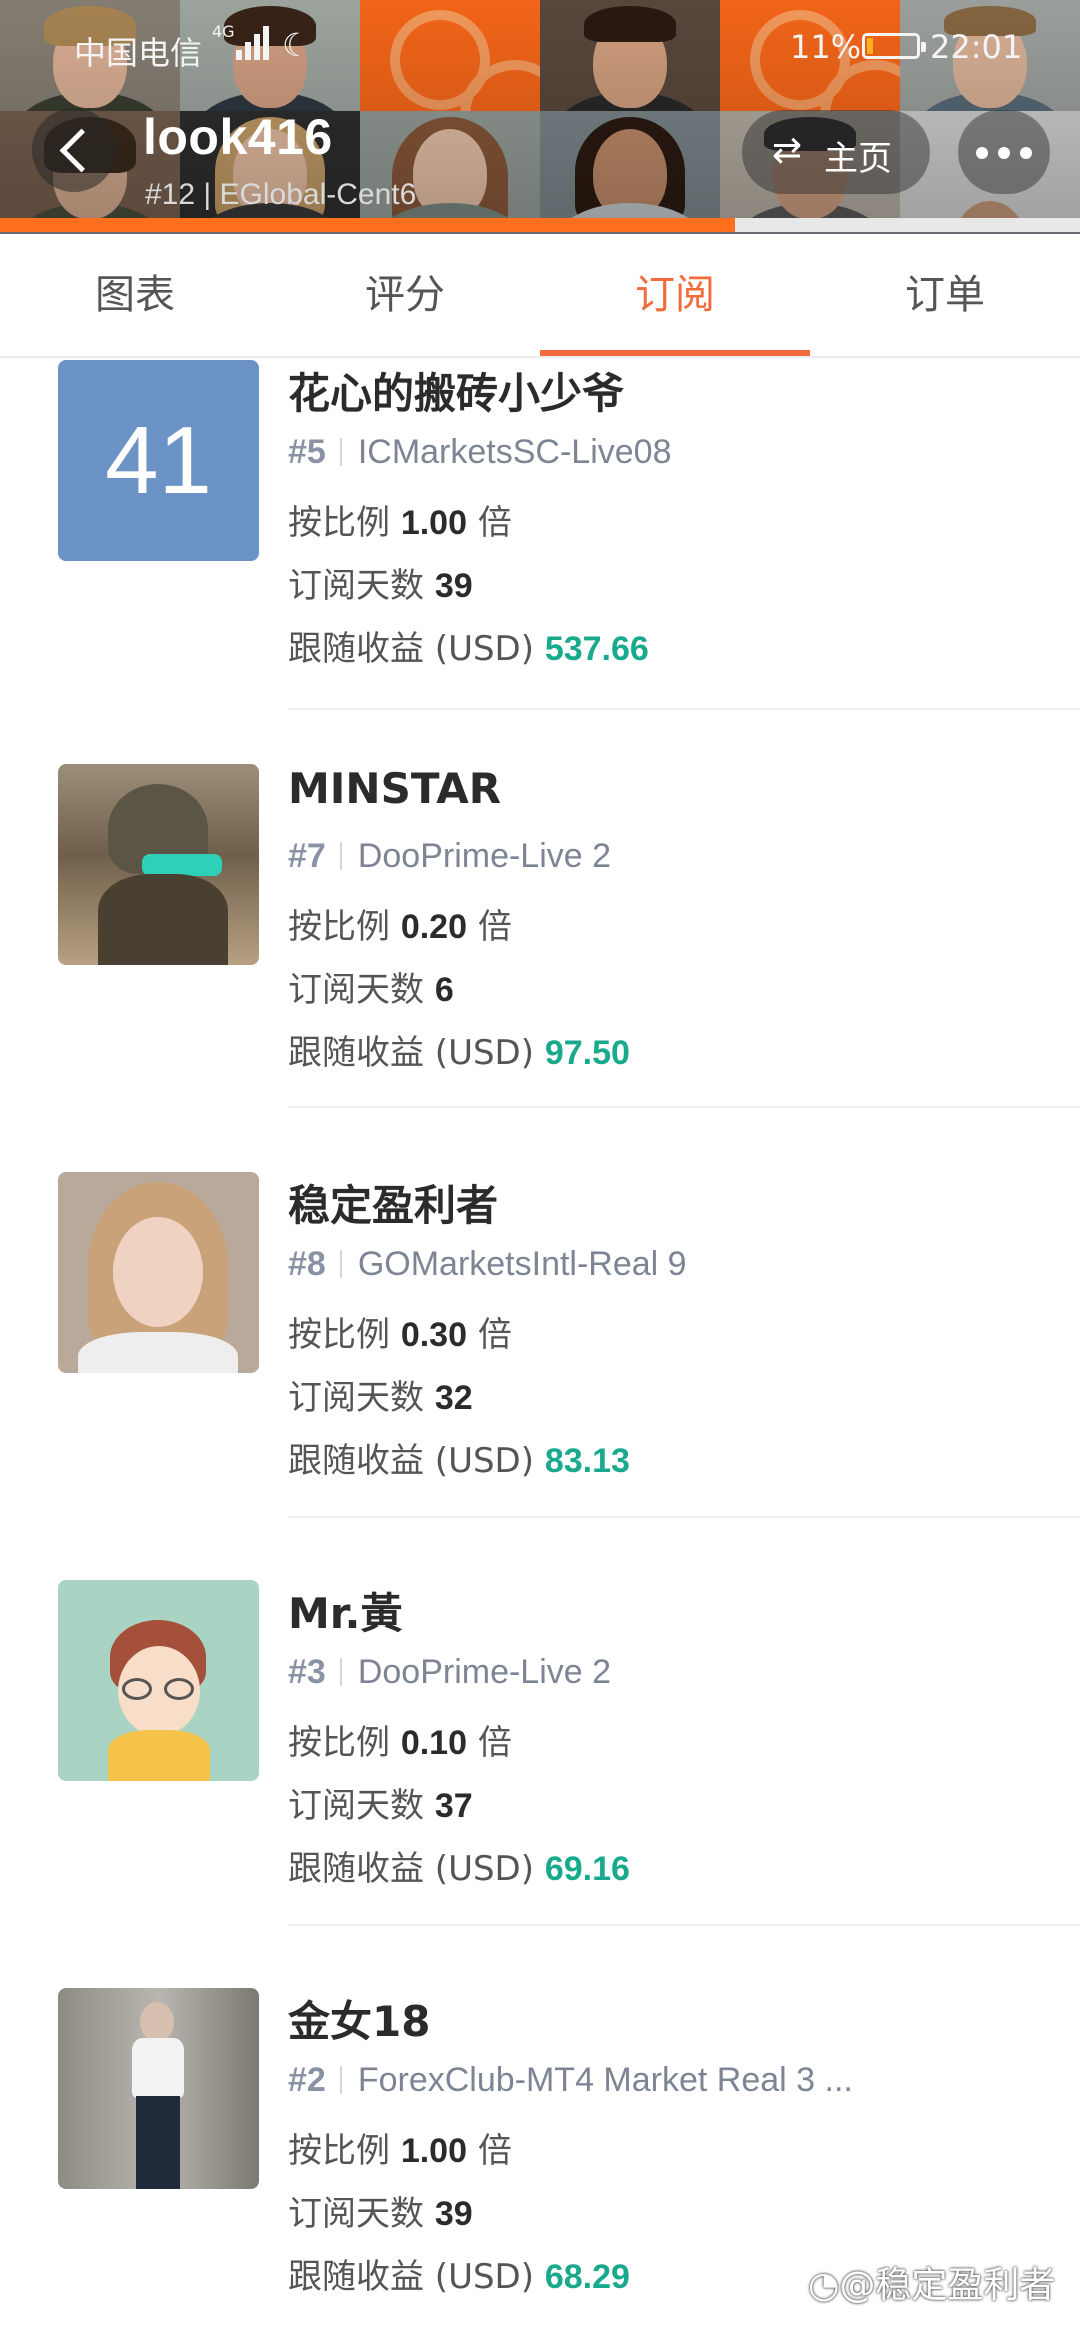 This screenshot has height=2340, width=1080. I want to click on follow-profit: 跟随收益 (USD) 69.16, so click(459, 1869).